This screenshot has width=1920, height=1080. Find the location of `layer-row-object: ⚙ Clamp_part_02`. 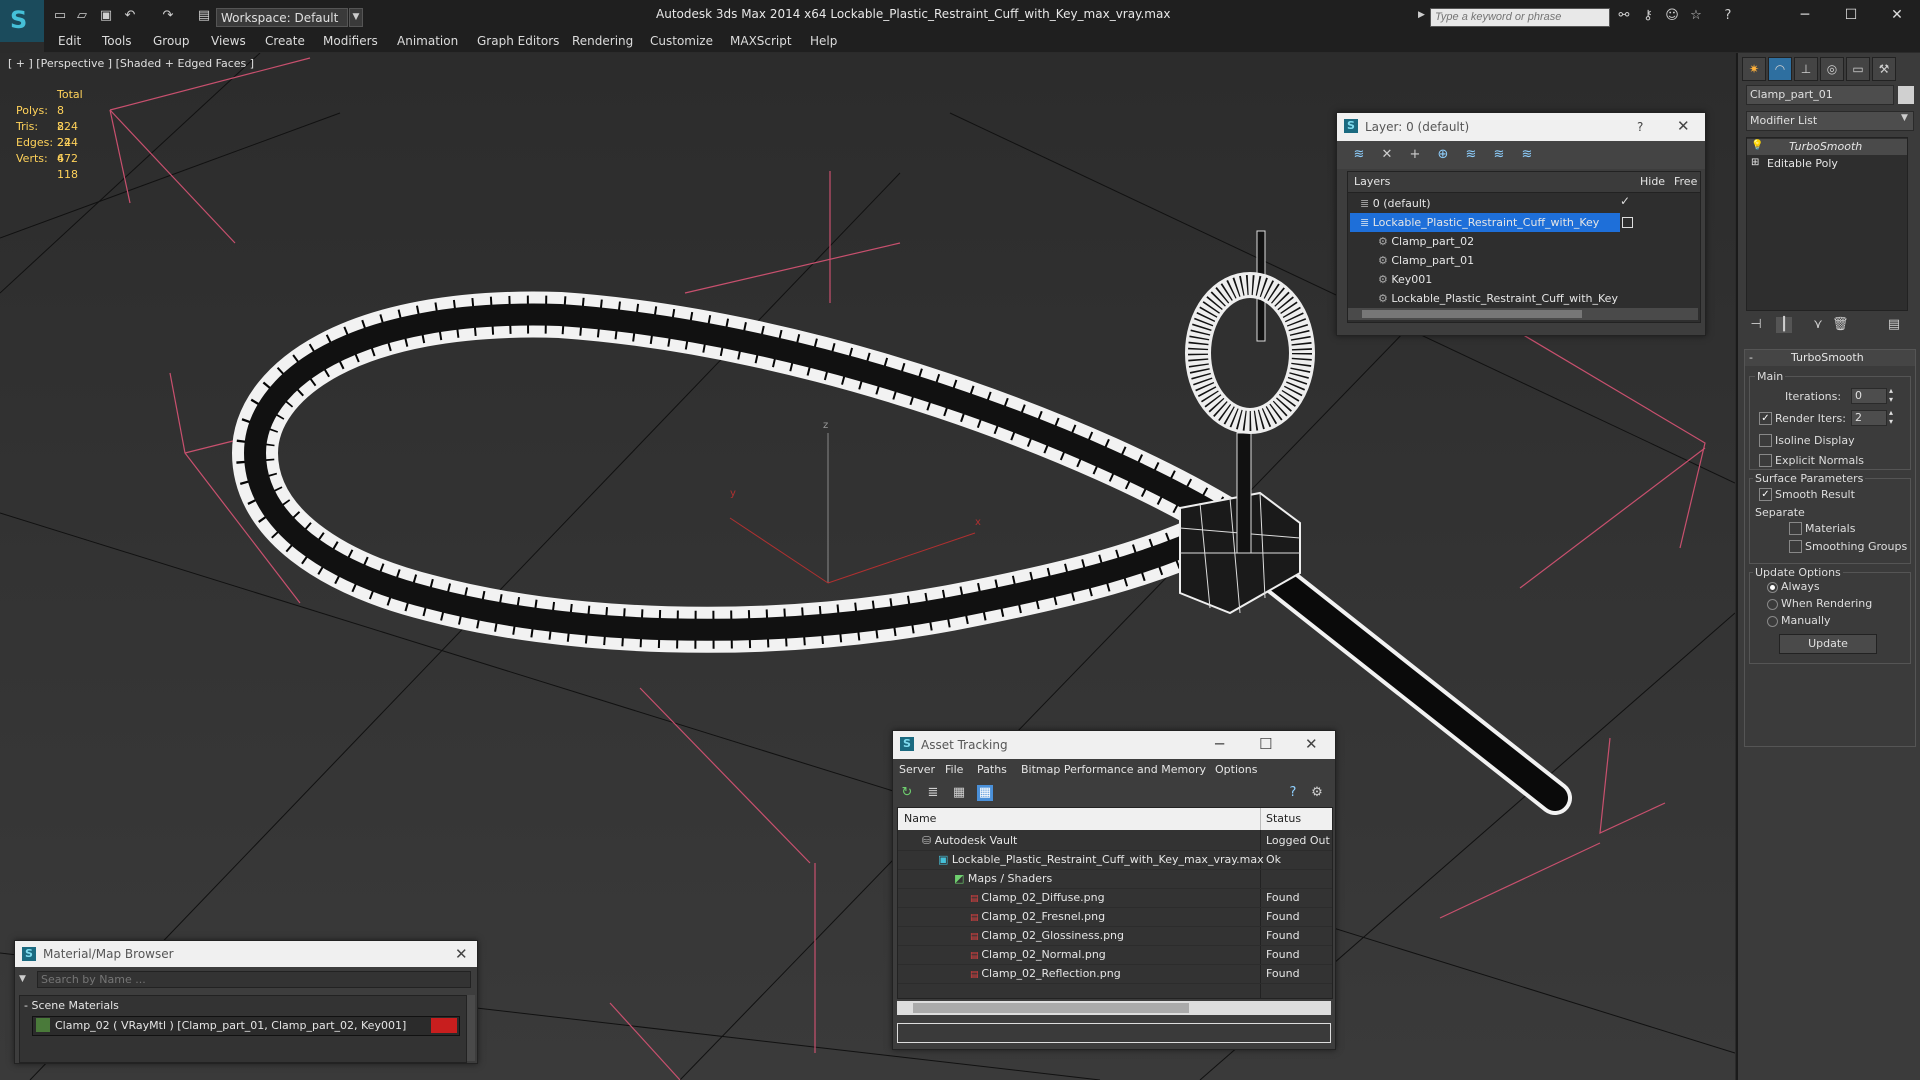

layer-row-object: ⚙ Clamp_part_02 is located at coordinates (1426, 241).